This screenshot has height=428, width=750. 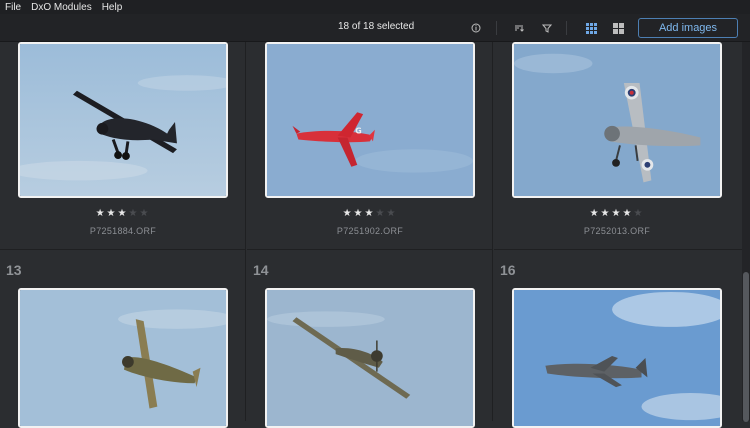 I want to click on scrollbar, so click(x=746, y=232).